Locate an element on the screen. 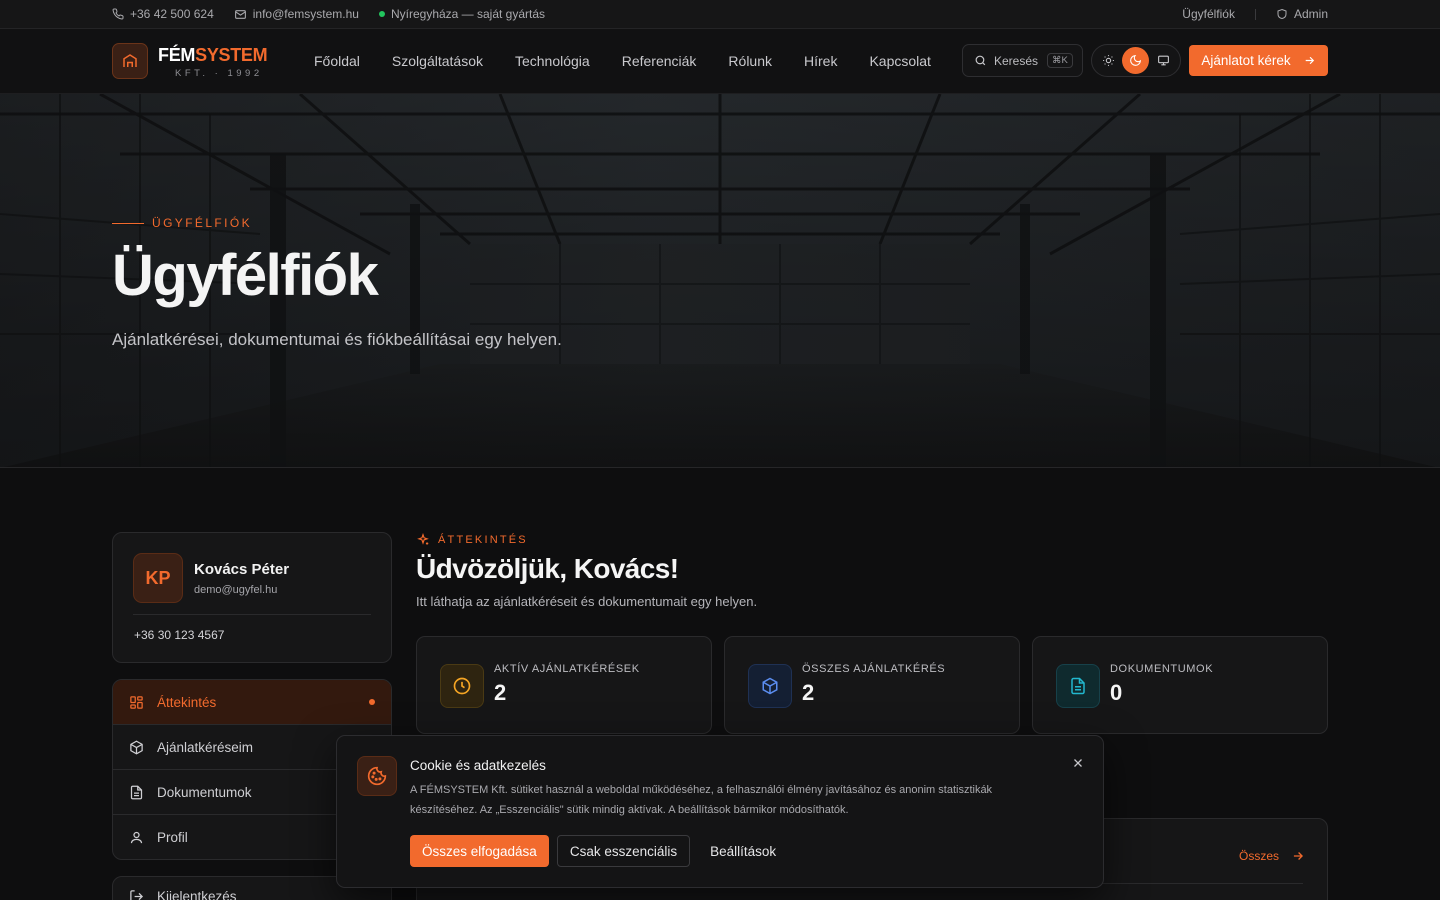 This screenshot has height=900, width=1440. welcome-heading: Üdvözöljük, Kovács! is located at coordinates (547, 568).